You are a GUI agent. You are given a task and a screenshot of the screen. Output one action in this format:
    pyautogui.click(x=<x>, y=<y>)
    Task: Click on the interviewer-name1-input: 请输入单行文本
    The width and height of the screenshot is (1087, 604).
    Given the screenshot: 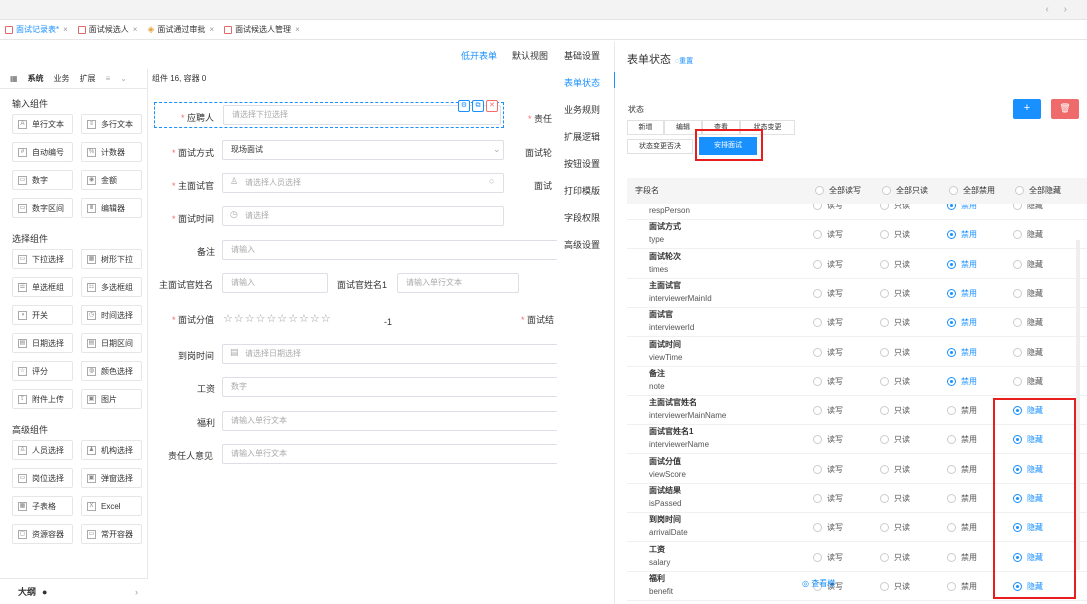 What is the action you would take?
    pyautogui.click(x=458, y=283)
    